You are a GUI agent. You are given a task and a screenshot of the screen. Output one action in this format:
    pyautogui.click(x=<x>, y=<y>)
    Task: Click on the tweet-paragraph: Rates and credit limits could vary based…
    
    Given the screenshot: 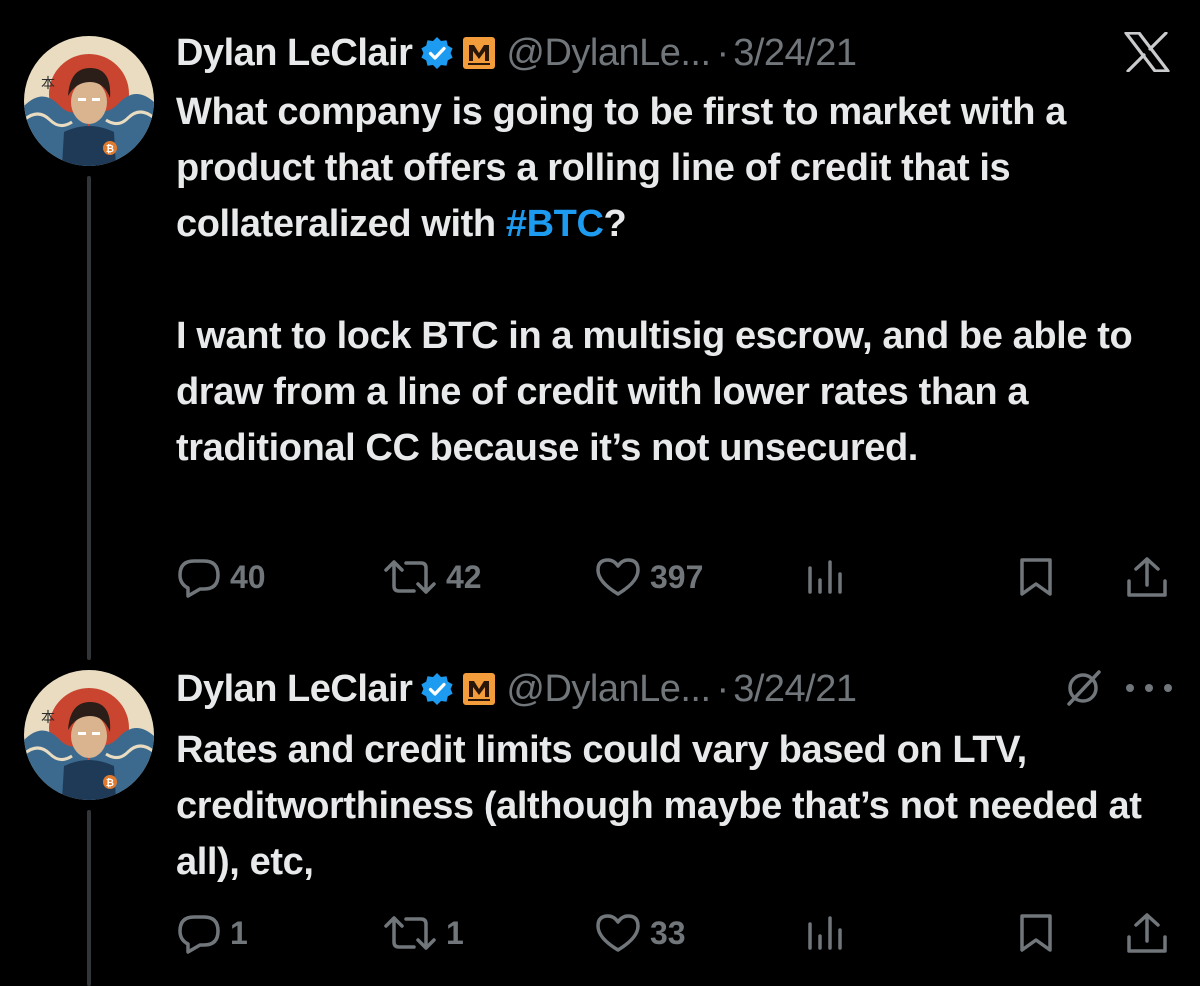 What is the action you would take?
    pyautogui.click(x=681, y=806)
    